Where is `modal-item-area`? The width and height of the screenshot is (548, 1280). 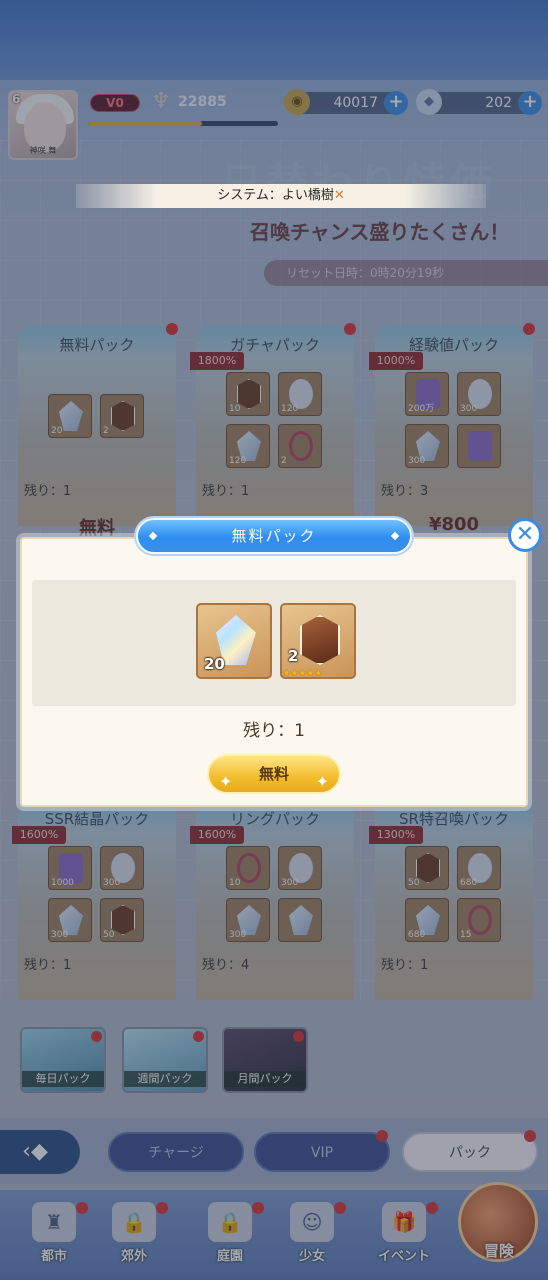 modal-item-area is located at coordinates (274, 643).